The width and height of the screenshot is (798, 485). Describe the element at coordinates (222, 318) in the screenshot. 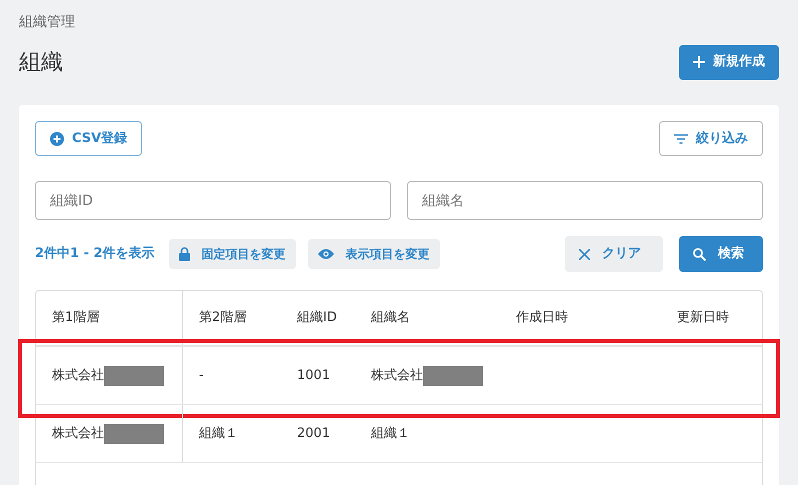

I see `column-header: 第2階層` at that location.